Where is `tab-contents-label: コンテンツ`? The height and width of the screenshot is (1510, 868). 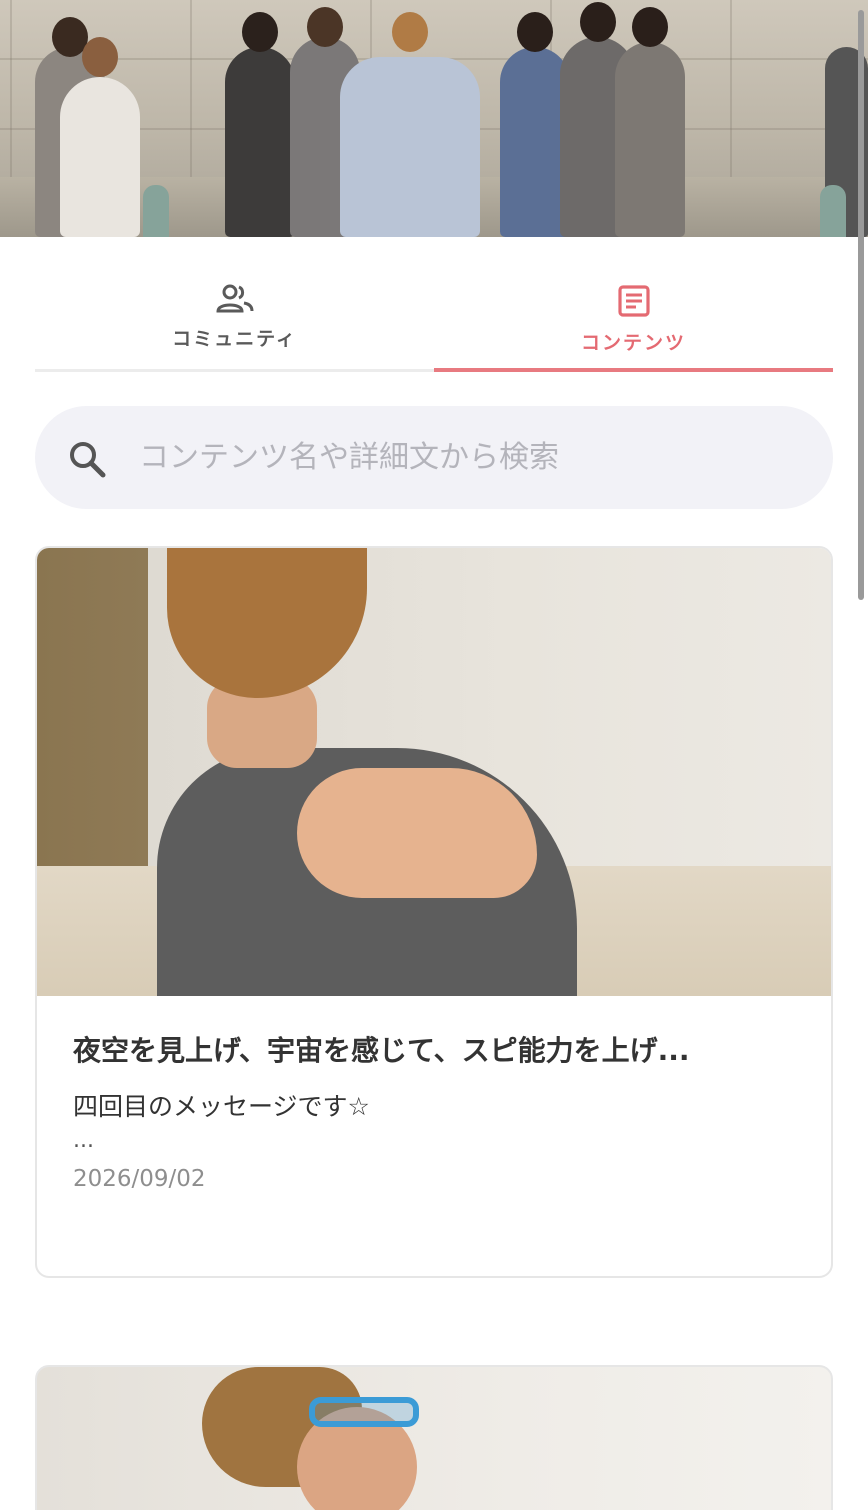
tab-contents-label: コンテンツ is located at coordinates (633, 343).